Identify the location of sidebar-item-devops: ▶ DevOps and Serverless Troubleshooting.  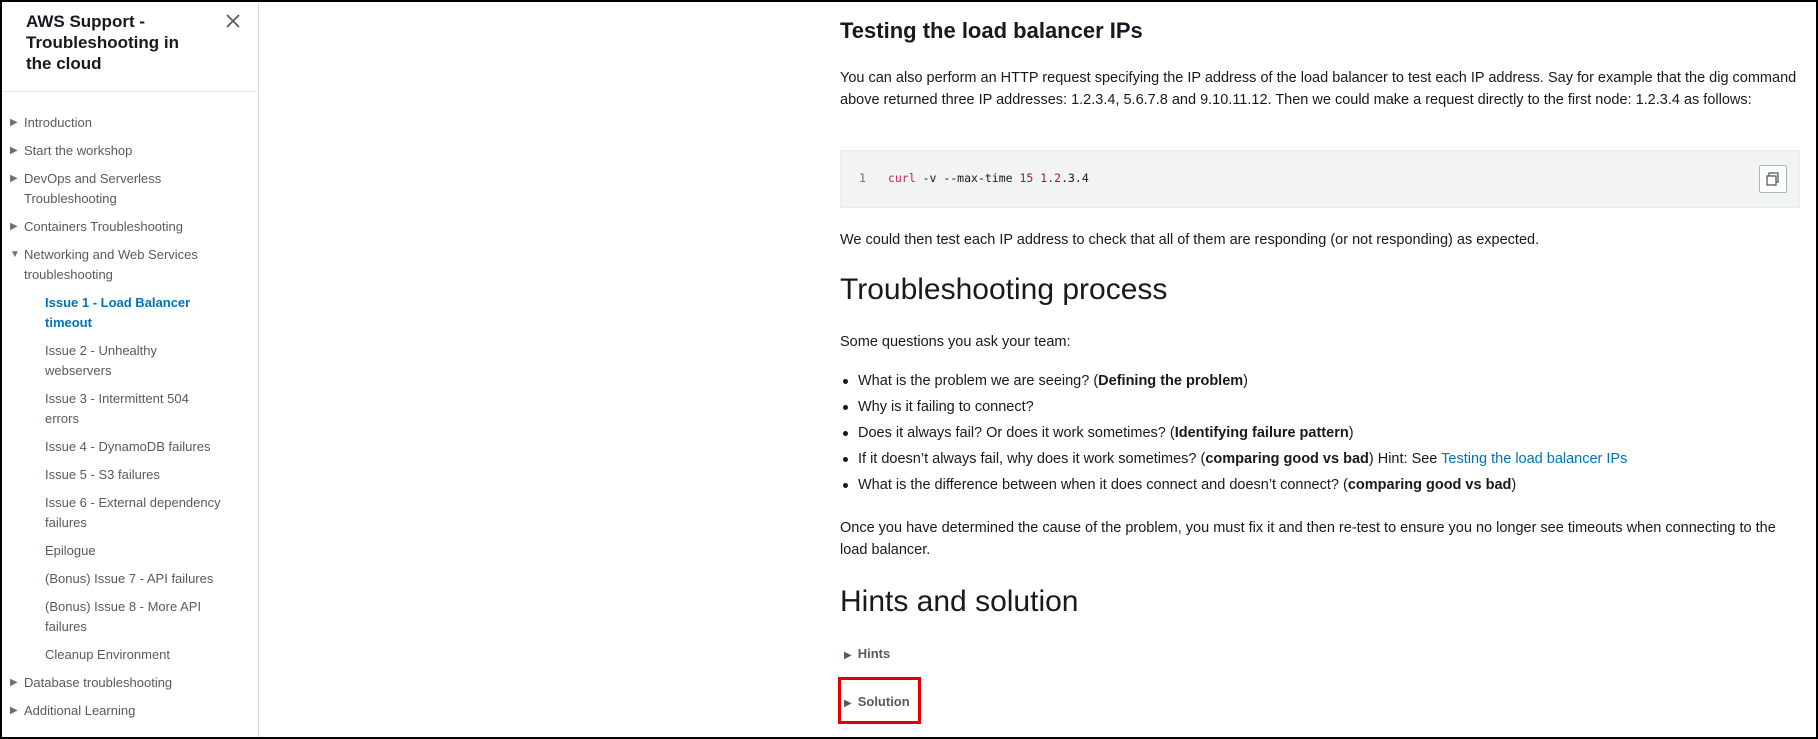
(97, 189).